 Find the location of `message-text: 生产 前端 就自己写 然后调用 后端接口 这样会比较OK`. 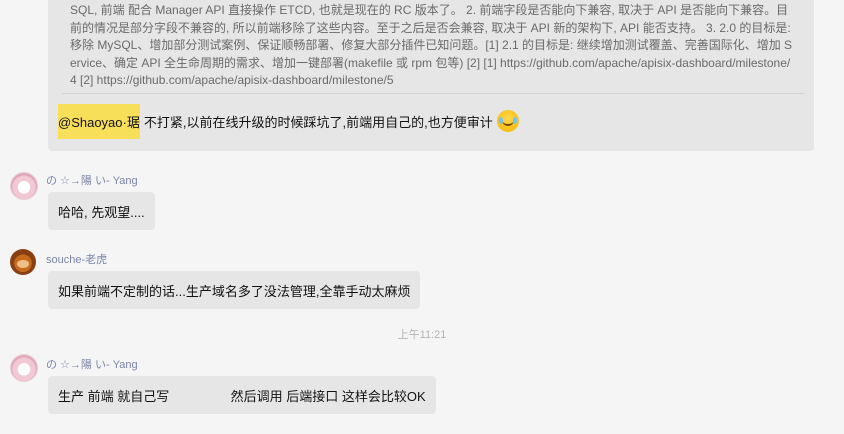

message-text: 生产 前端 就自己写 然后调用 后端接口 这样会比较OK is located at coordinates (242, 396).